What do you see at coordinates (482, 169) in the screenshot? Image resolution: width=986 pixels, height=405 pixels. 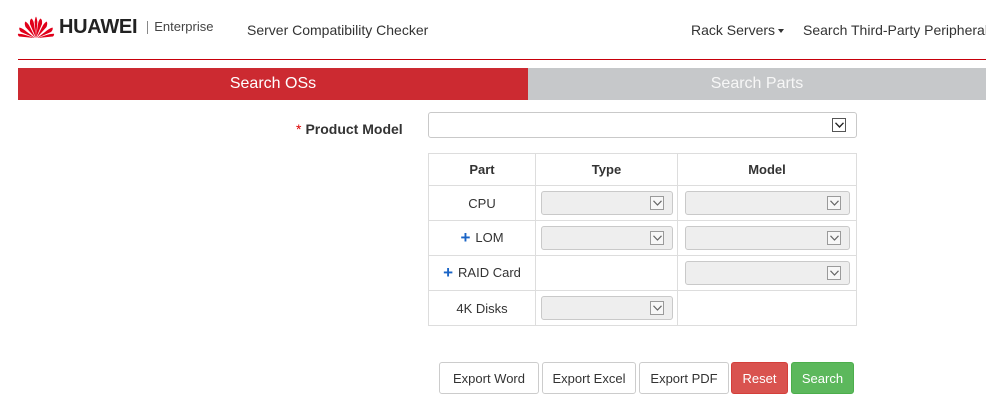 I see `col-part-header: Part` at bounding box center [482, 169].